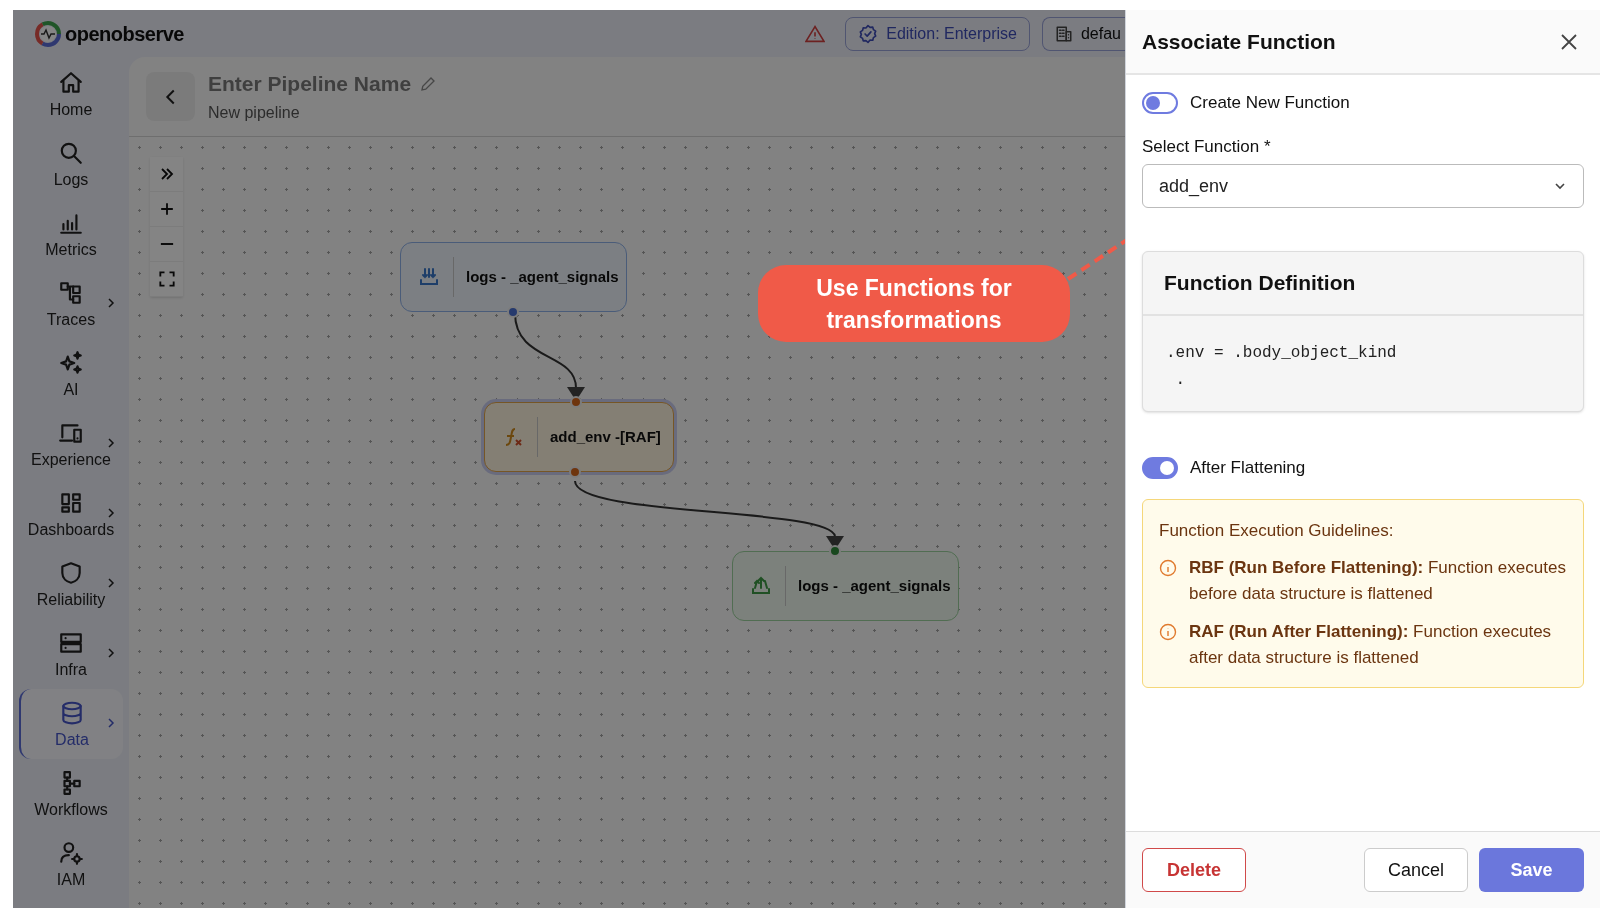  Describe the element at coordinates (1363, 186) in the screenshot. I see `function-select: add_env` at that location.